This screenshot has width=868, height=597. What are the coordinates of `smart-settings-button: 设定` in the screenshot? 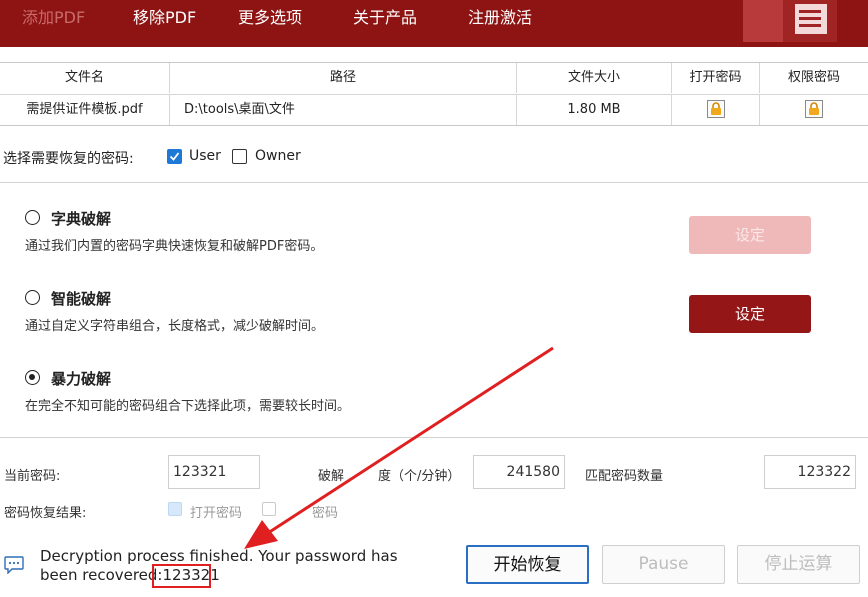 It's located at (750, 314).